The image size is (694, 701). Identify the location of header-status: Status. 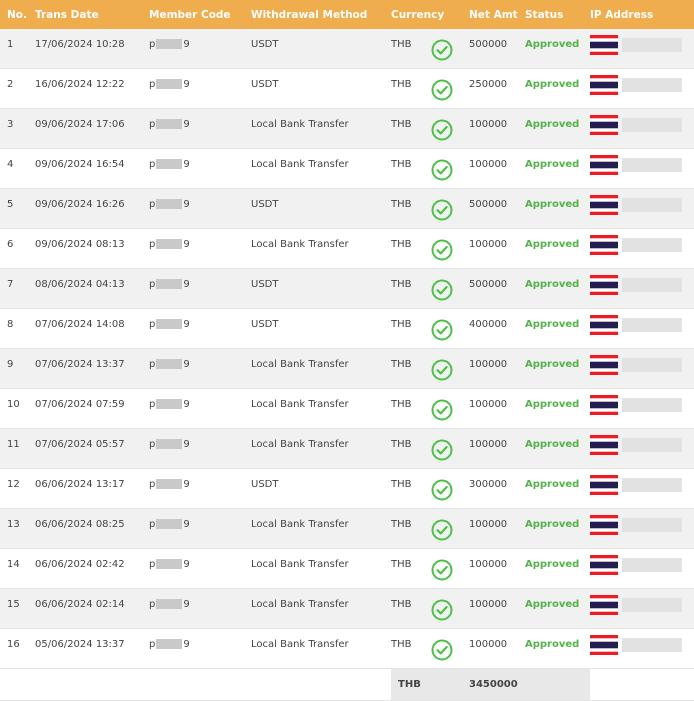
(557, 14).